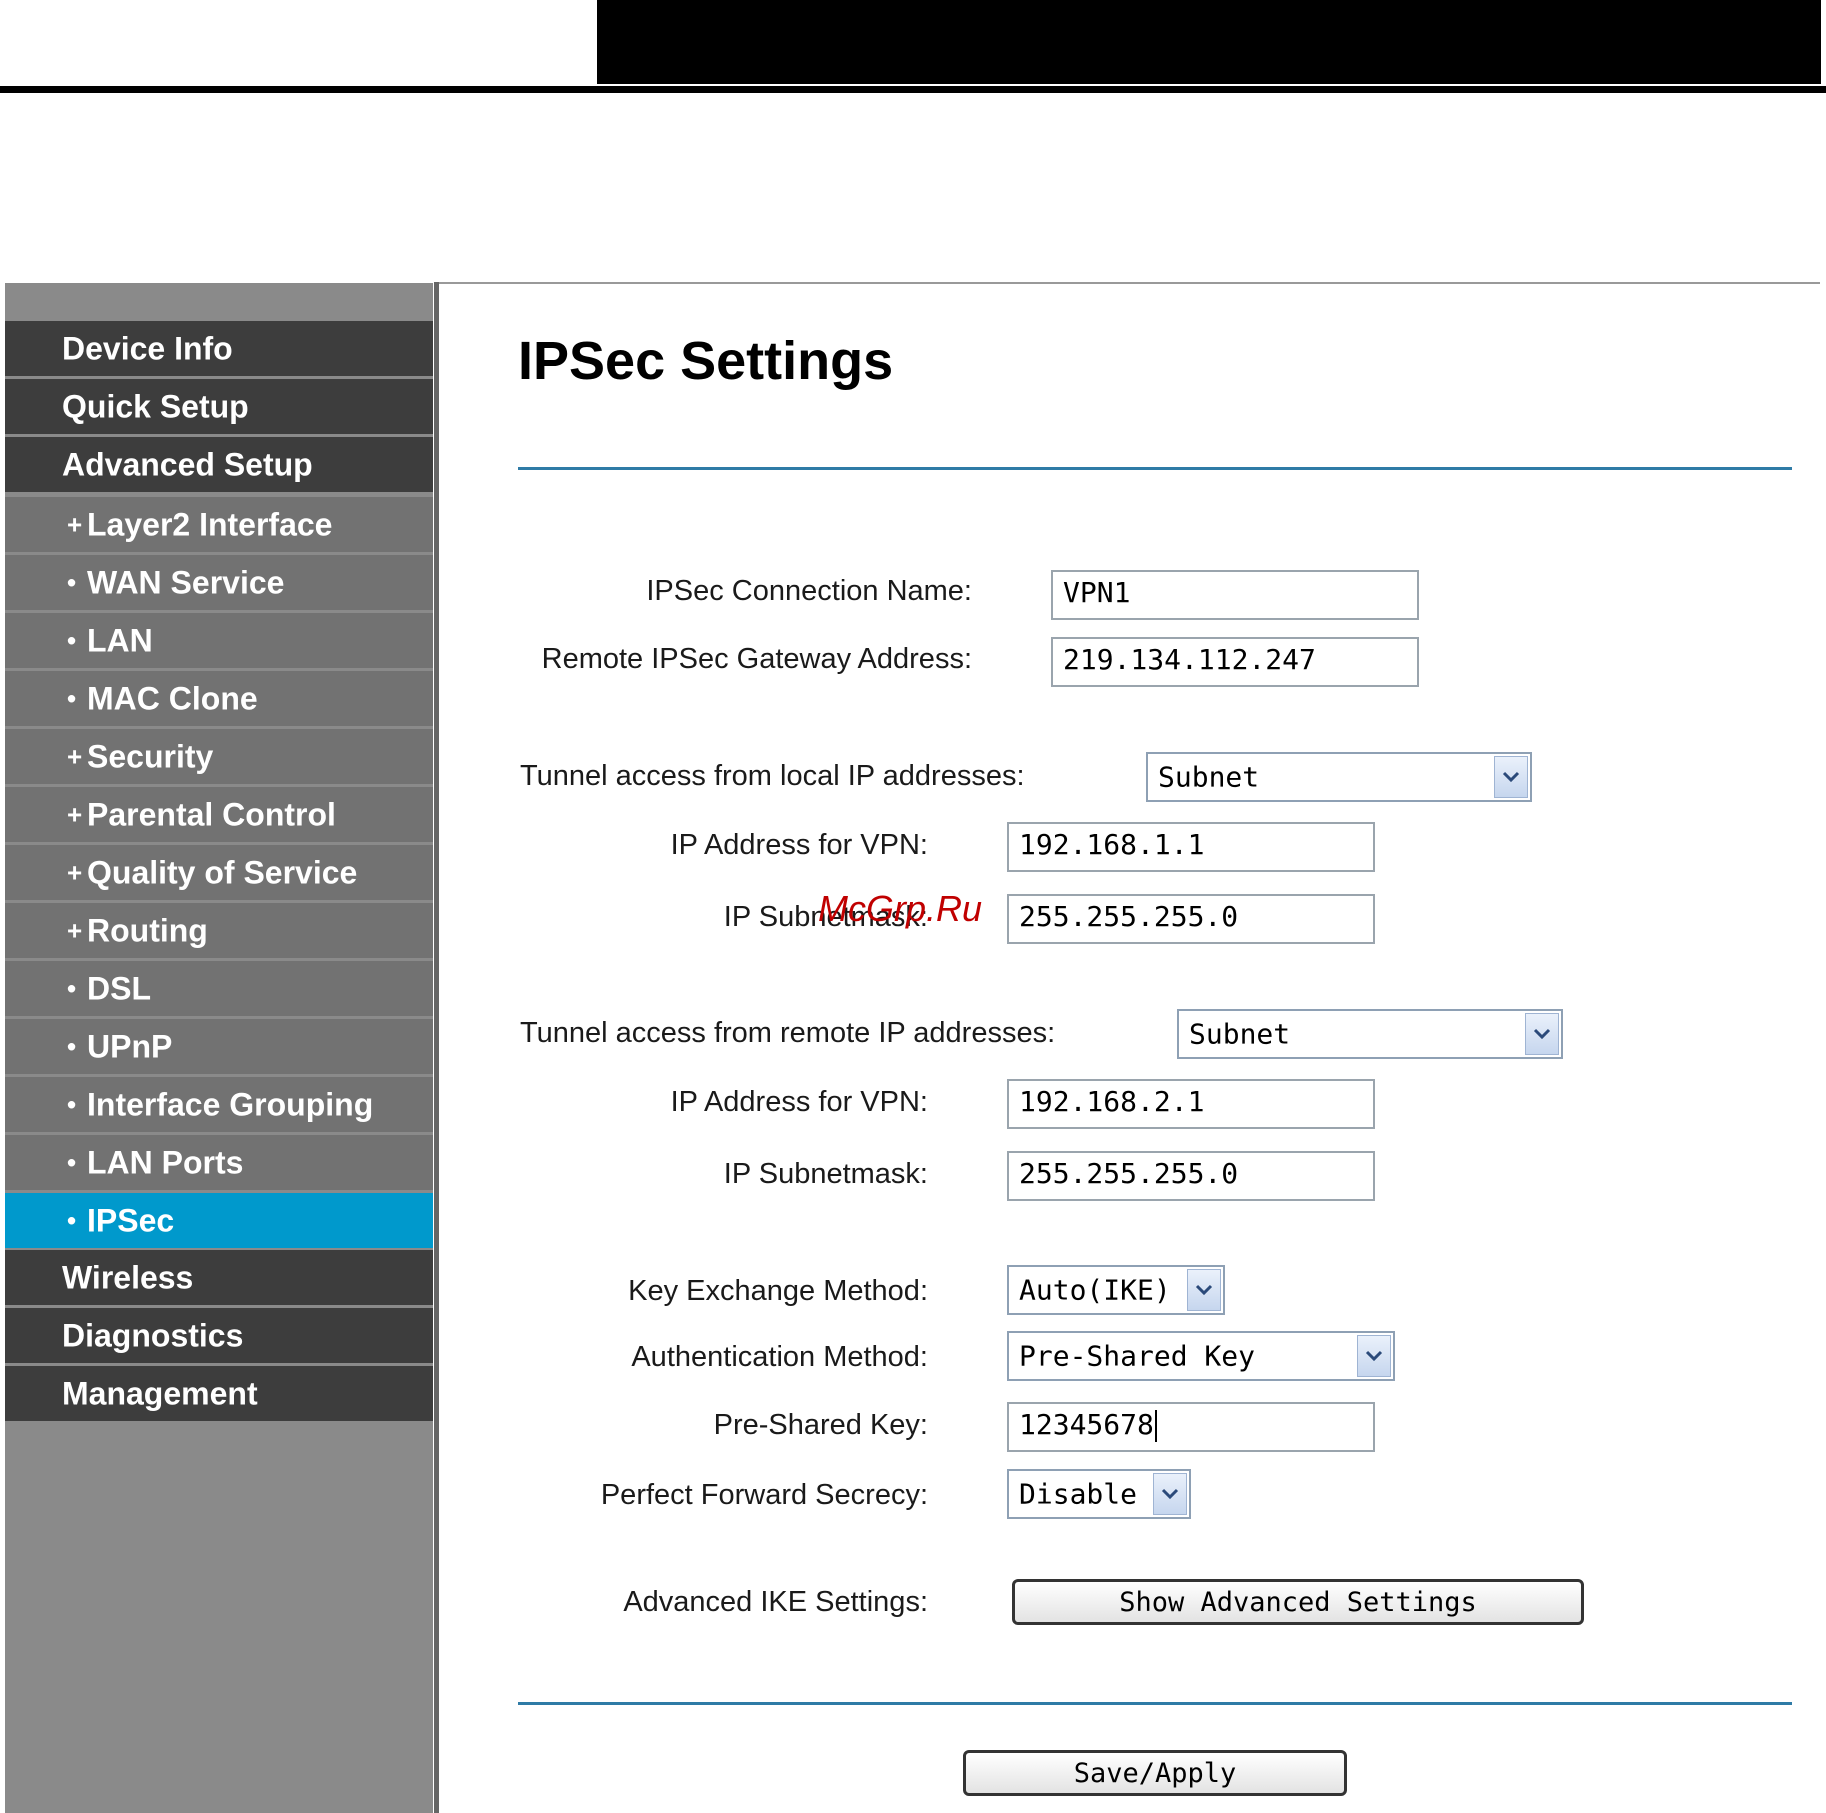 This screenshot has height=1813, width=1826. I want to click on sidebar-item-label: IPSec, so click(131, 1220).